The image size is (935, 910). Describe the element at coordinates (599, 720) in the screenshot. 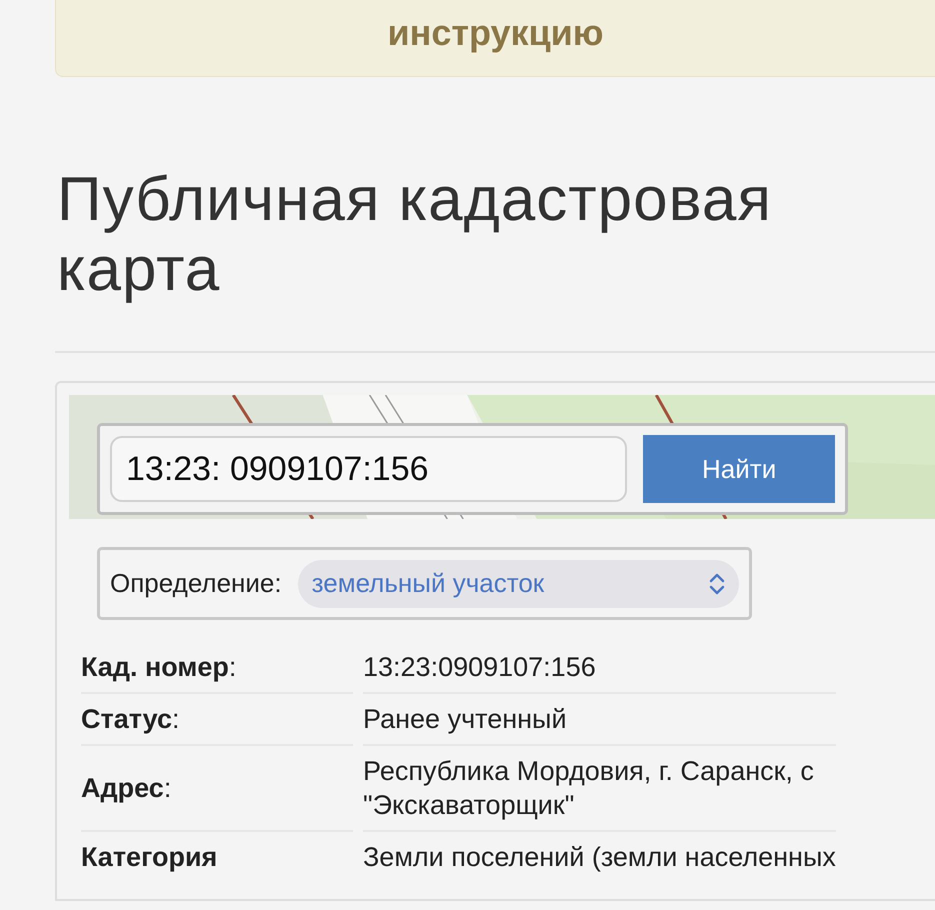

I see `property-value: Ранее учтенный` at that location.